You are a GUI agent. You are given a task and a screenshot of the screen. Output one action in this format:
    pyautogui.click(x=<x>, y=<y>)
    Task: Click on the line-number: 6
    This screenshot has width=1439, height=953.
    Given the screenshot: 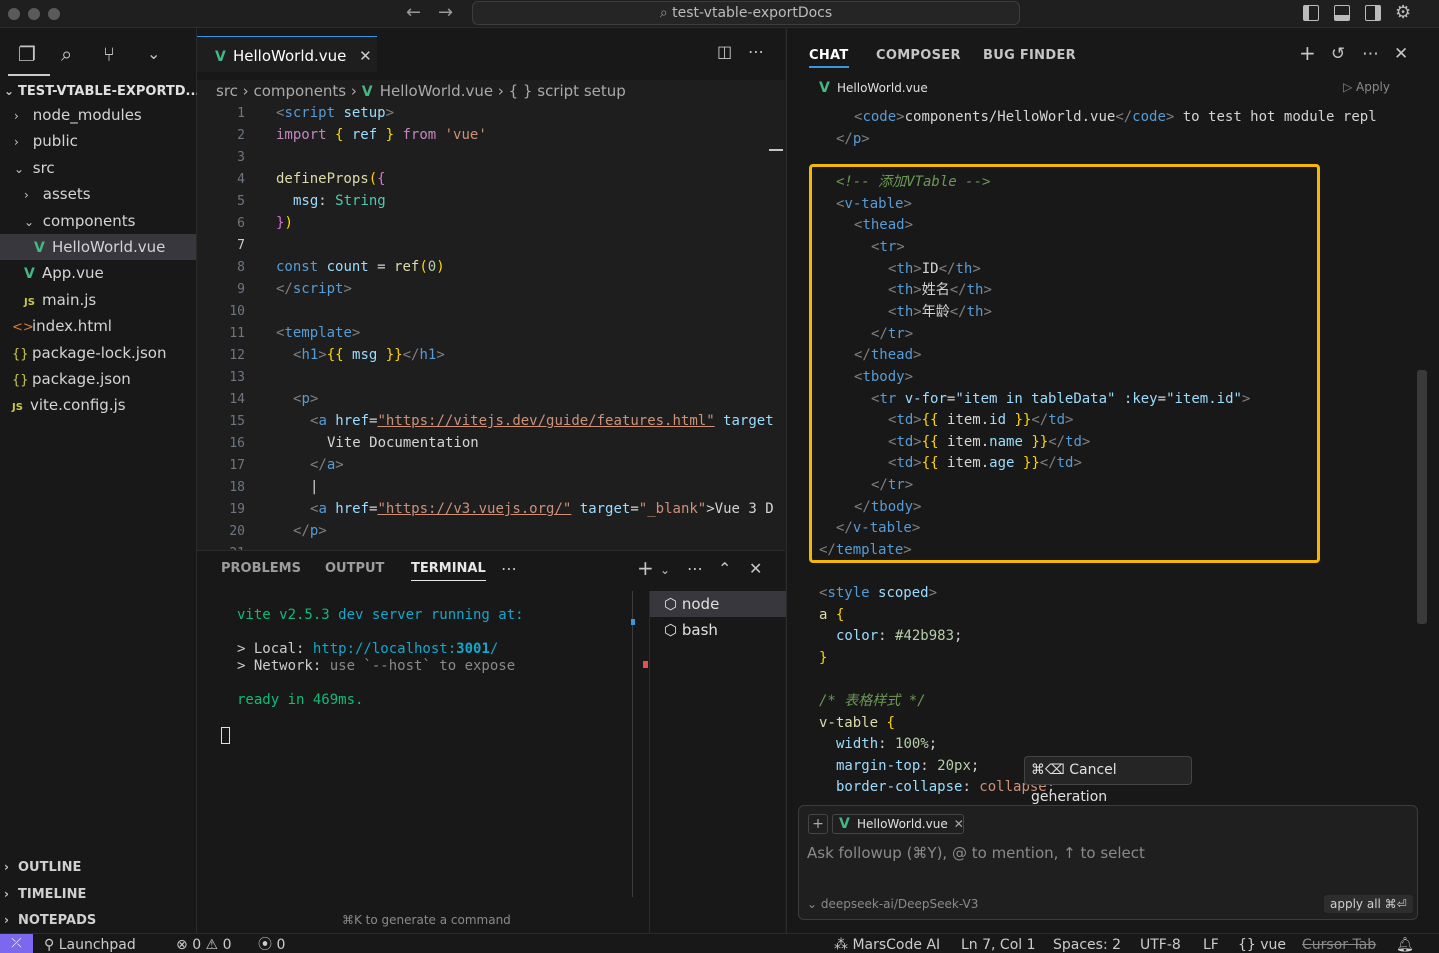 What is the action you would take?
    pyautogui.click(x=241, y=223)
    